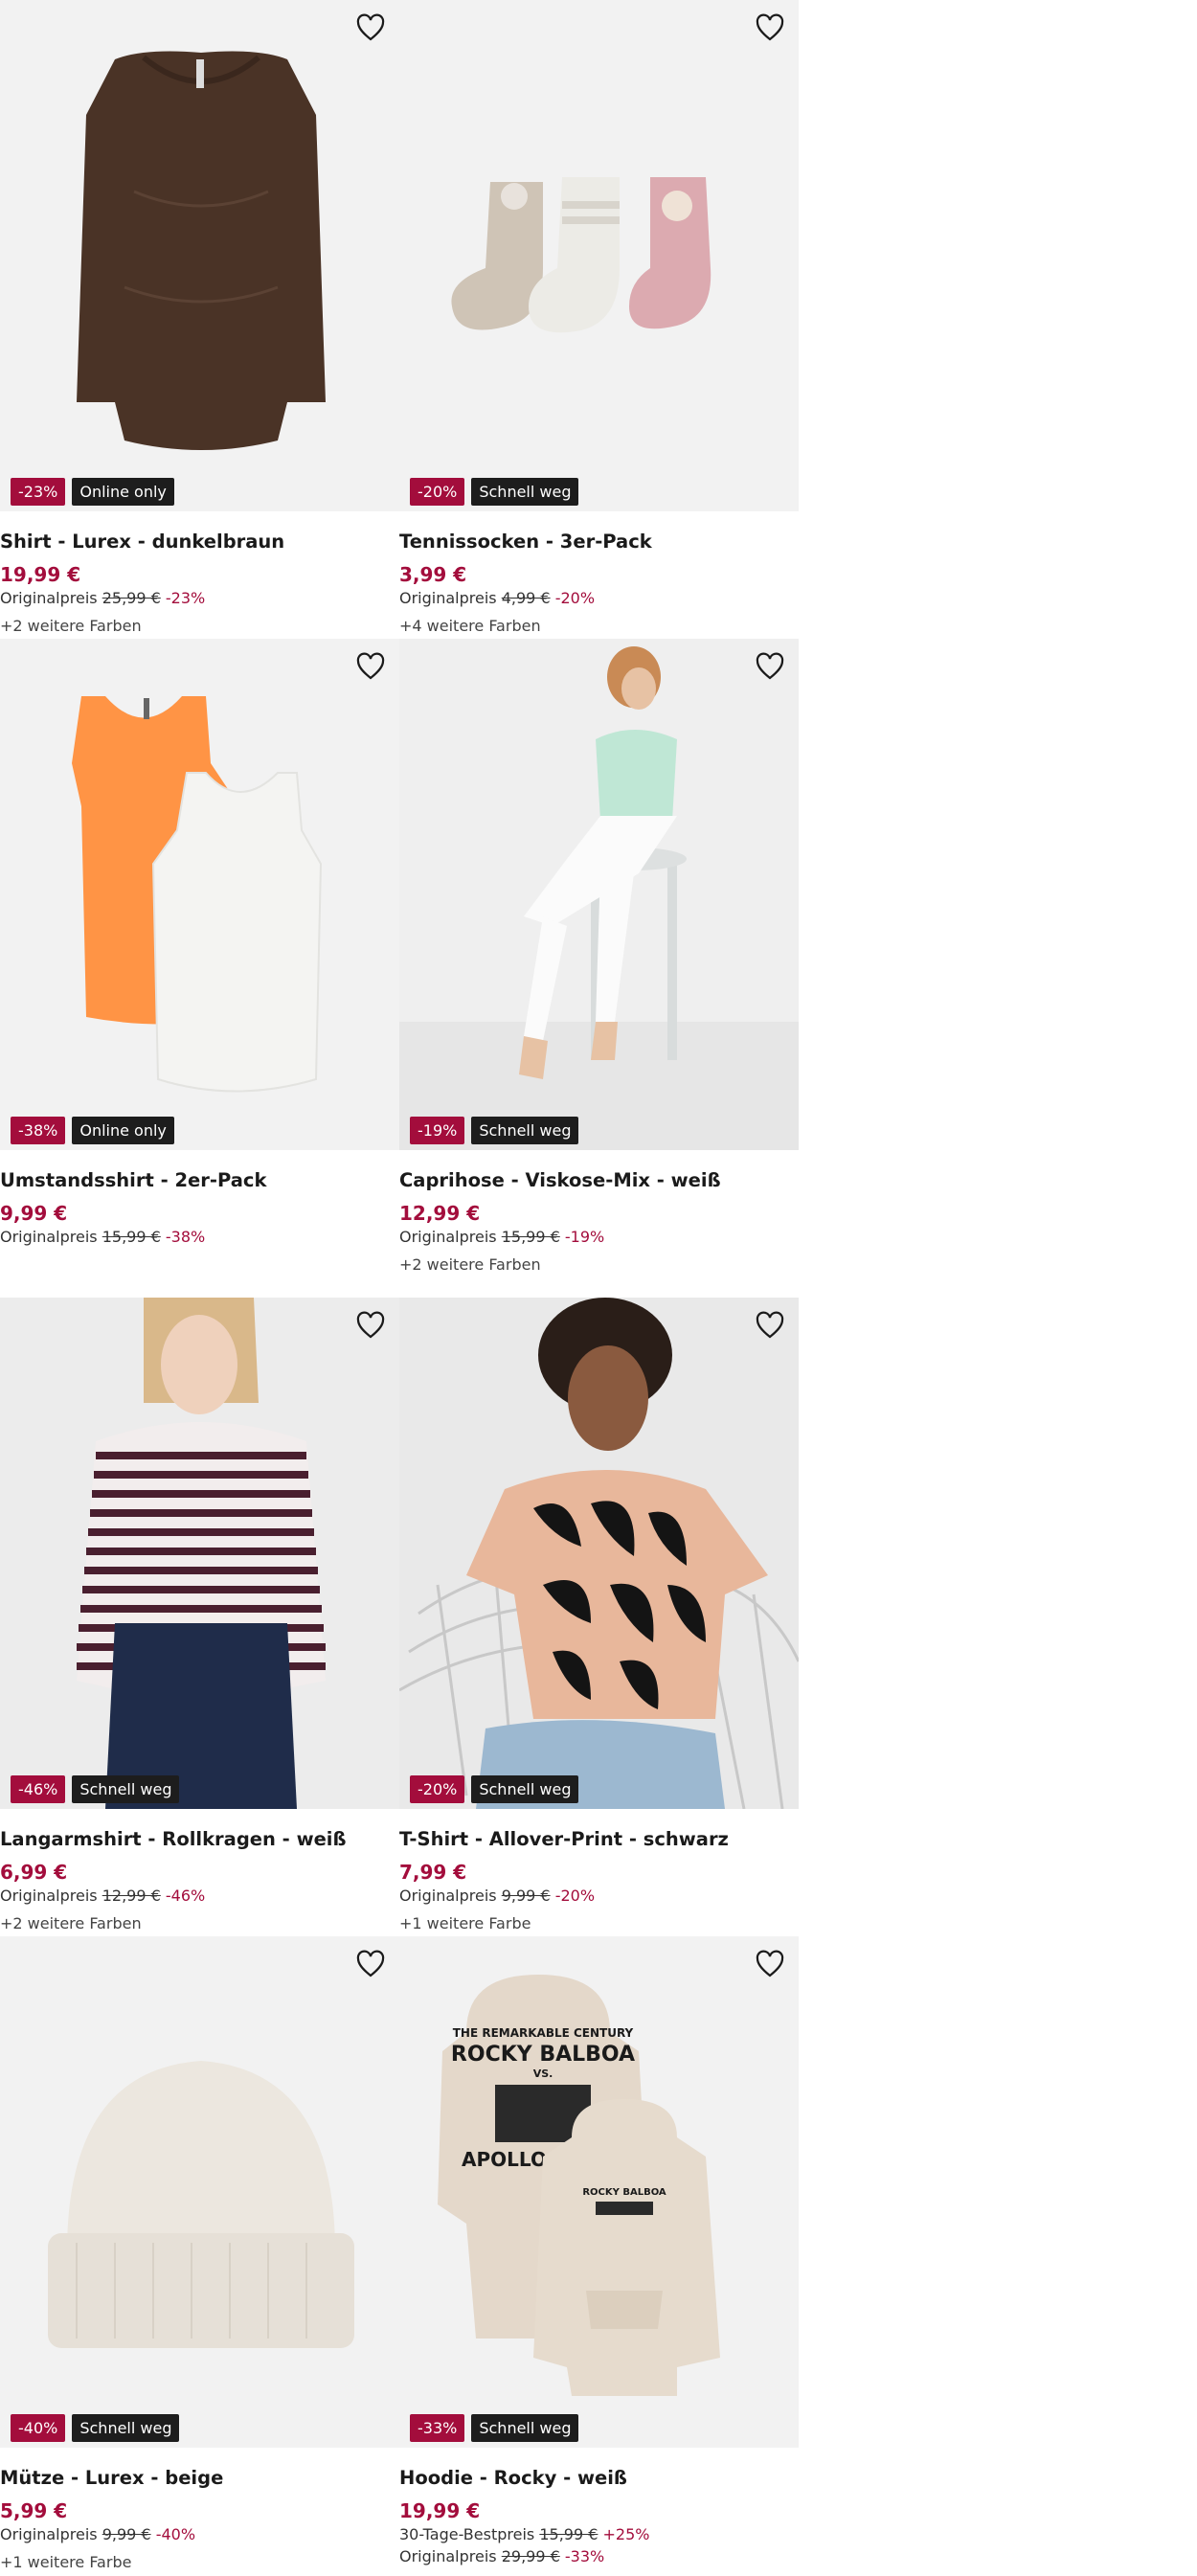  What do you see at coordinates (186, 1237) in the screenshot?
I see `price-percent: -38%` at bounding box center [186, 1237].